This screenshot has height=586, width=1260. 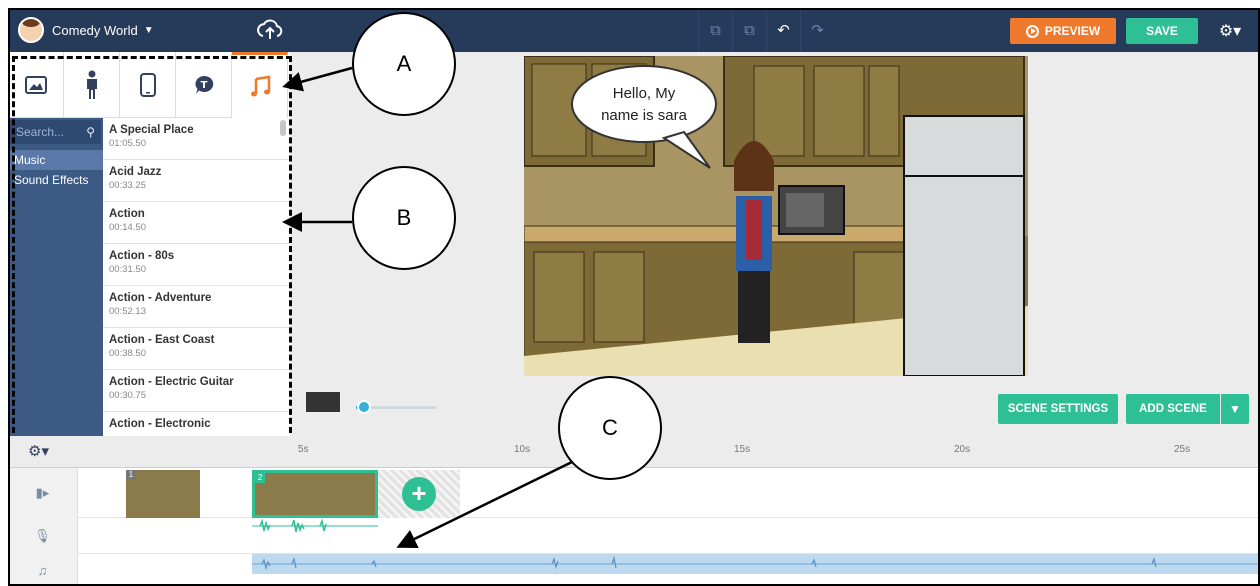 What do you see at coordinates (1182, 449) in the screenshot?
I see `ruler-label: 25s` at bounding box center [1182, 449].